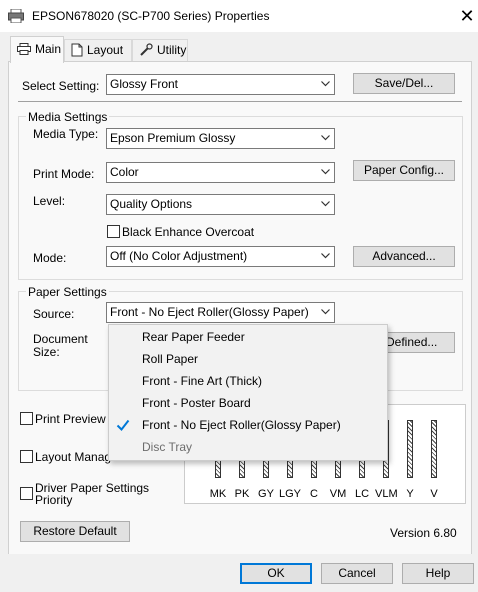 This screenshot has height=592, width=478. I want to click on ink-label: Y, so click(410, 494).